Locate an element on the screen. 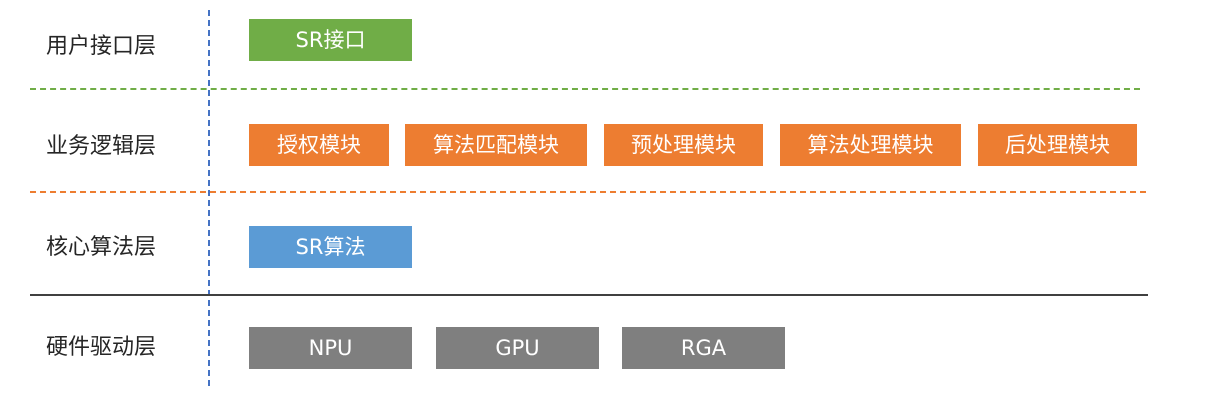  module-authorization: 授权模块 is located at coordinates (319, 145).